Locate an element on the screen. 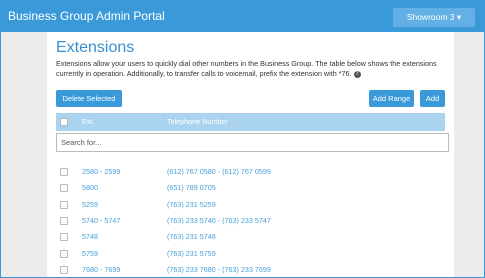  top-bar: Business Group Admin Portal Showroom 3 ▾ is located at coordinates (242, 16).